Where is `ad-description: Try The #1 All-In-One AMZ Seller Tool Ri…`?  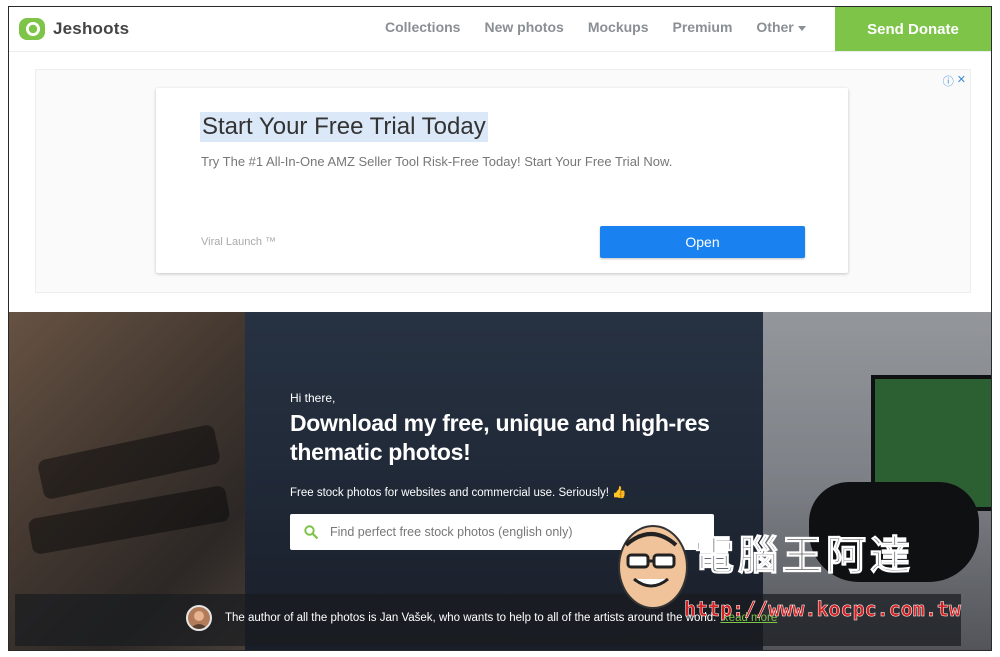
ad-description: Try The #1 All-In-One AMZ Seller Tool Ri… is located at coordinates (437, 161).